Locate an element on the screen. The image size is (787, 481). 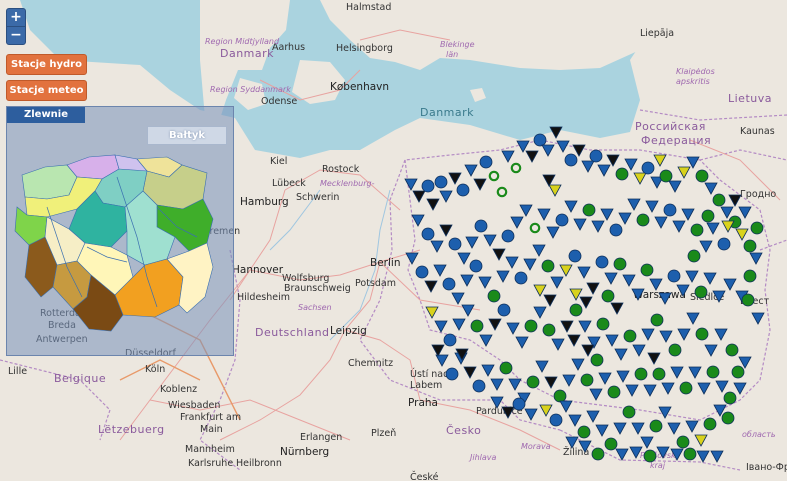
catchment-map is located at coordinates (120, 251).